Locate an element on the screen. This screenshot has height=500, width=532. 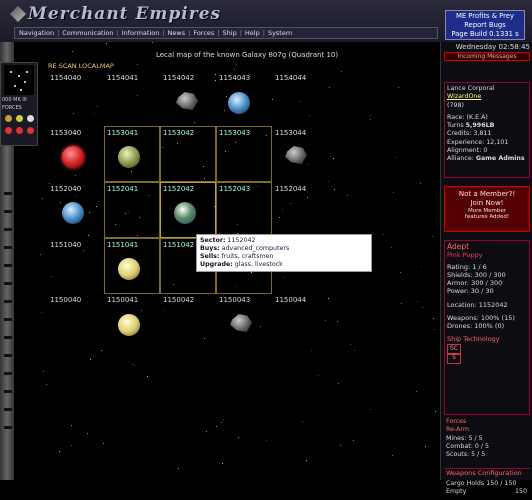
sector-label: 1154042 is located at coordinates (178, 78).